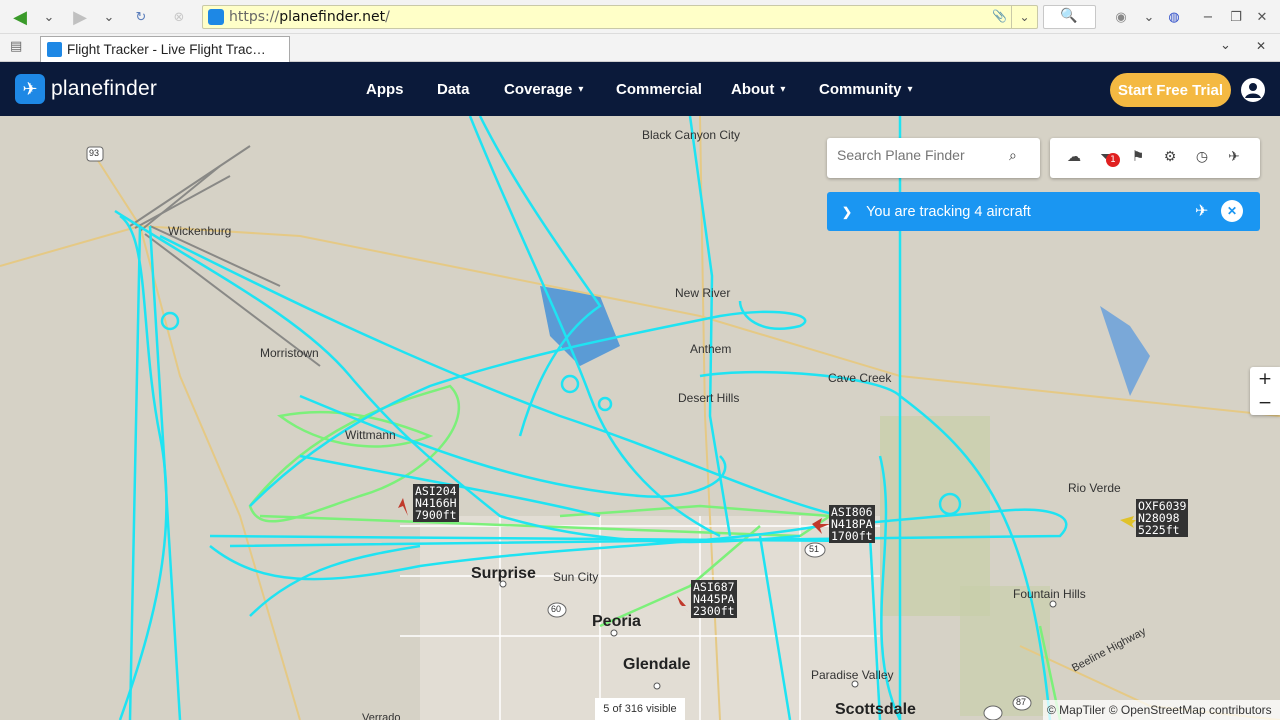  Describe the element at coordinates (1161, 710) in the screenshot. I see `map-attribution: © MapTiler © OpenStreetMap contributors` at that location.